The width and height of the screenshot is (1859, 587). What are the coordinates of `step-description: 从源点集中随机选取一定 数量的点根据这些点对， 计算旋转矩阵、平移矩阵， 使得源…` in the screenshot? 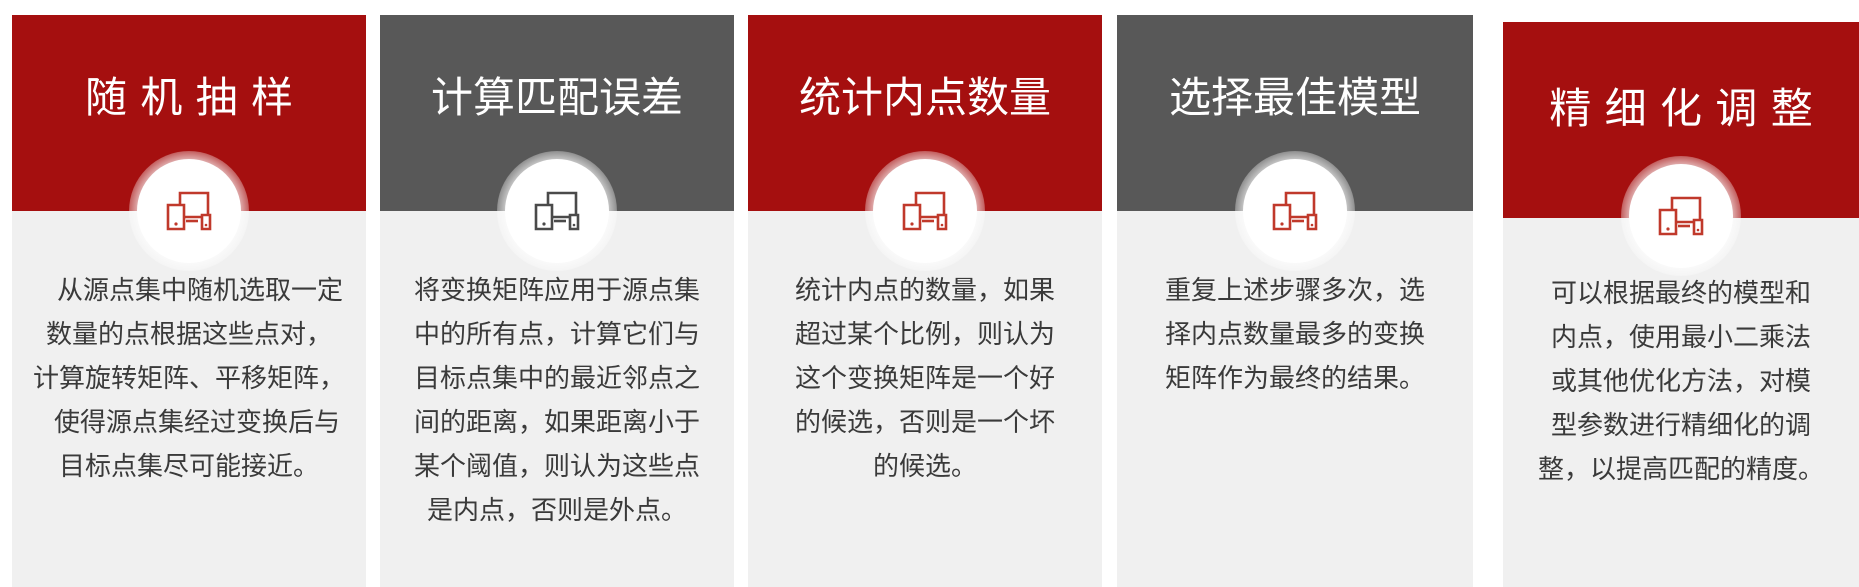 It's located at (188, 379).